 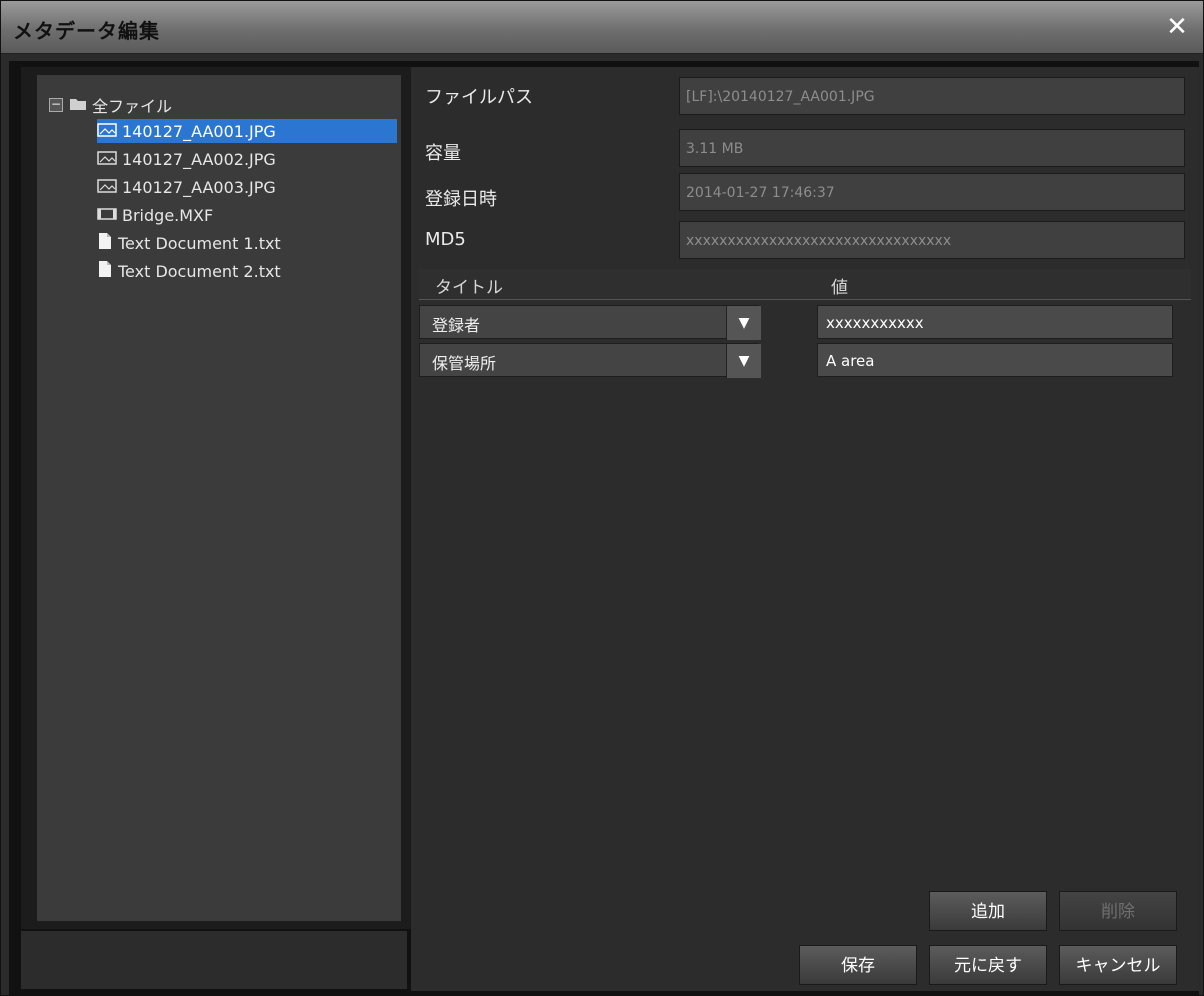 I want to click on value-input: A area, so click(x=995, y=360).